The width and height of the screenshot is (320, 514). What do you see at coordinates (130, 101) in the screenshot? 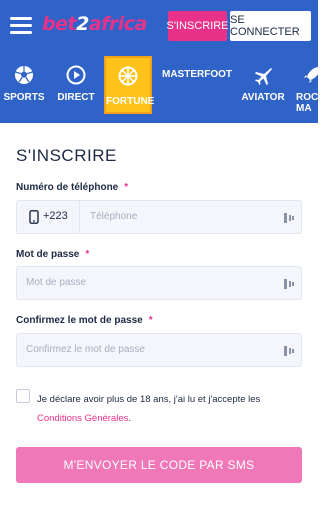
I see `nav-label: FORTUNE` at bounding box center [130, 101].